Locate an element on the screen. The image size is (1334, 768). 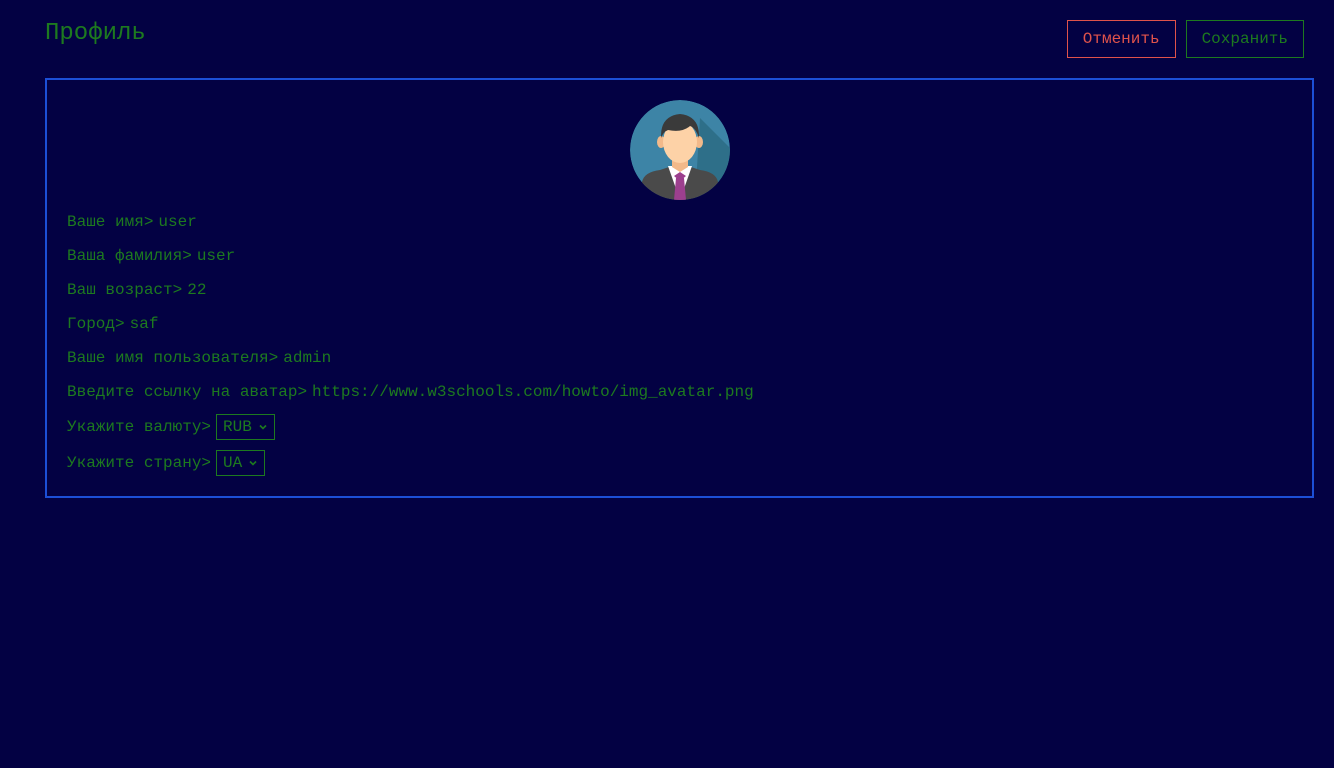
cancel-button: Отменить is located at coordinates (1121, 39).